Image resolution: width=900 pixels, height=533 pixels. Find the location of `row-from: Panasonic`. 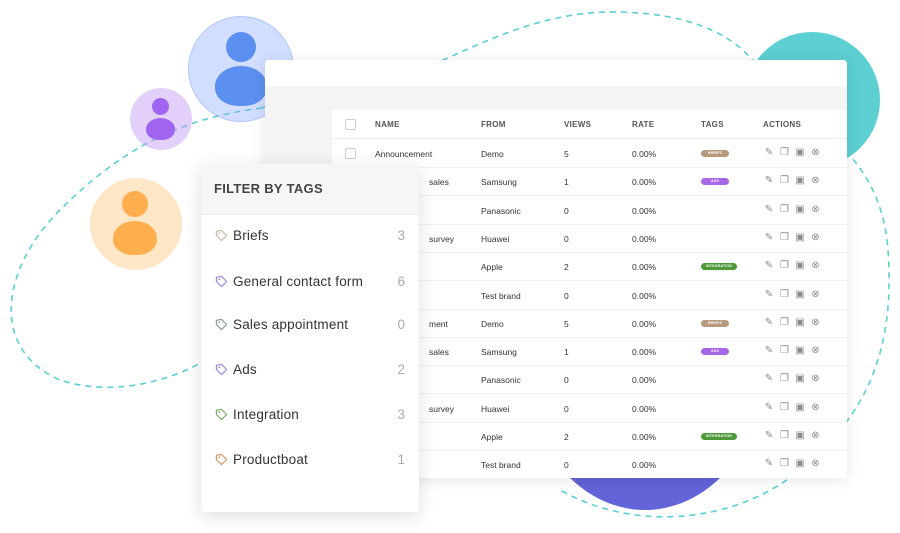

row-from: Panasonic is located at coordinates (501, 380).